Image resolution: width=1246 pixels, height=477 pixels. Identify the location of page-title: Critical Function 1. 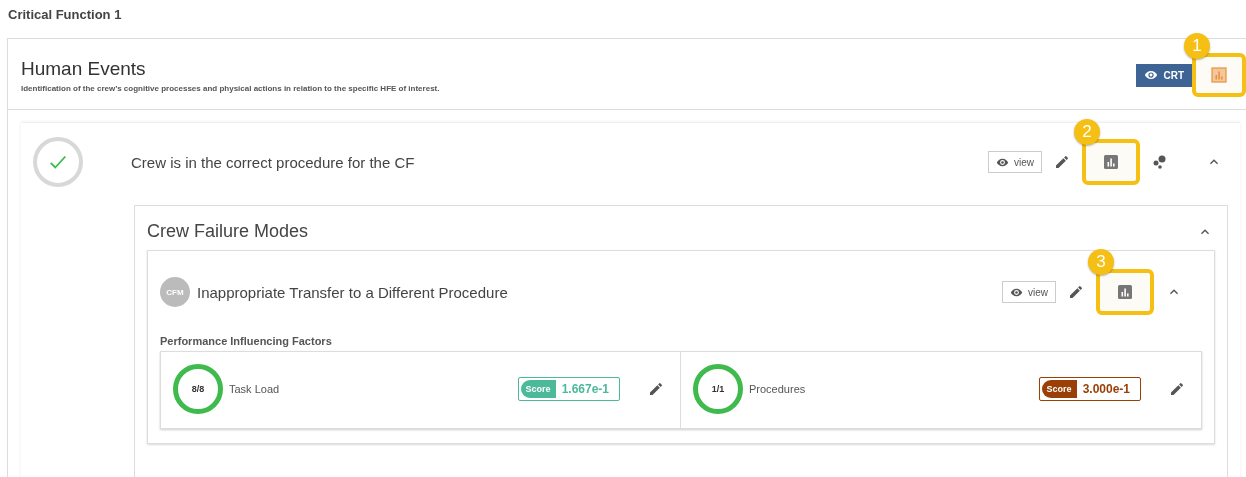
(65, 15).